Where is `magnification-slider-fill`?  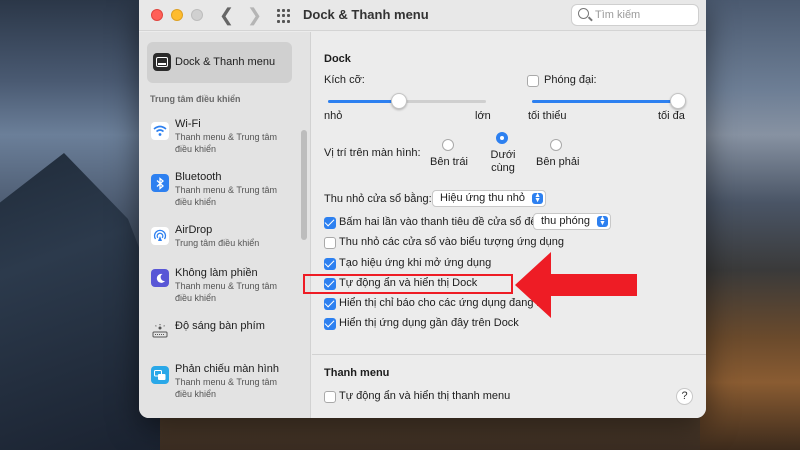 magnification-slider-fill is located at coordinates (605, 101).